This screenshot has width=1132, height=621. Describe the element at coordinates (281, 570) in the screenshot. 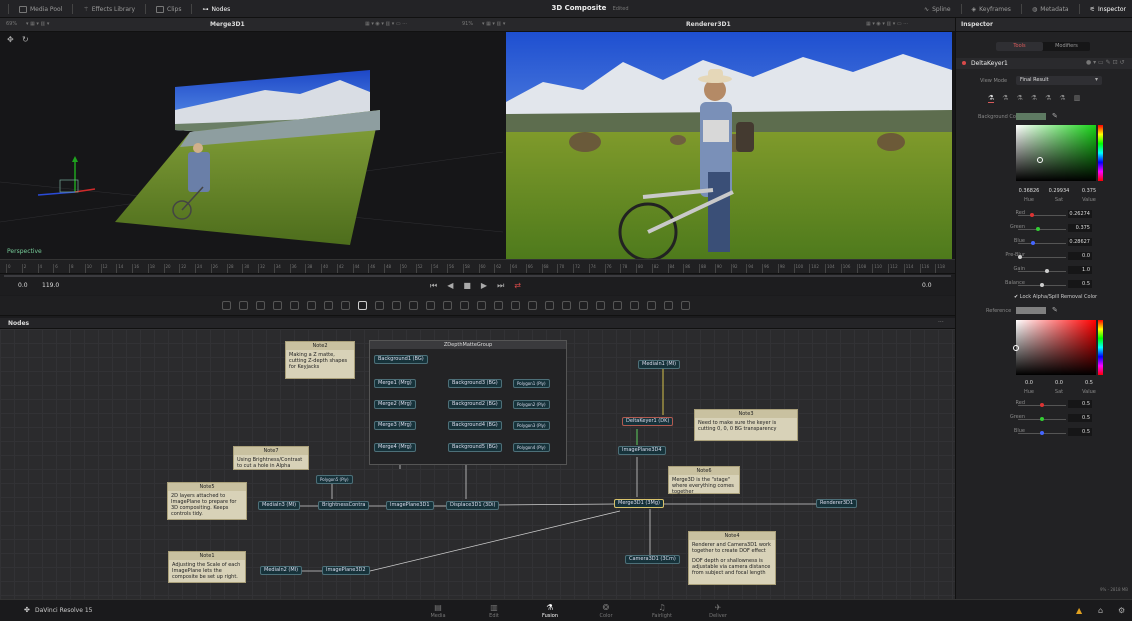

I see `node-mediain2: MediaIn2 (MI)` at that location.